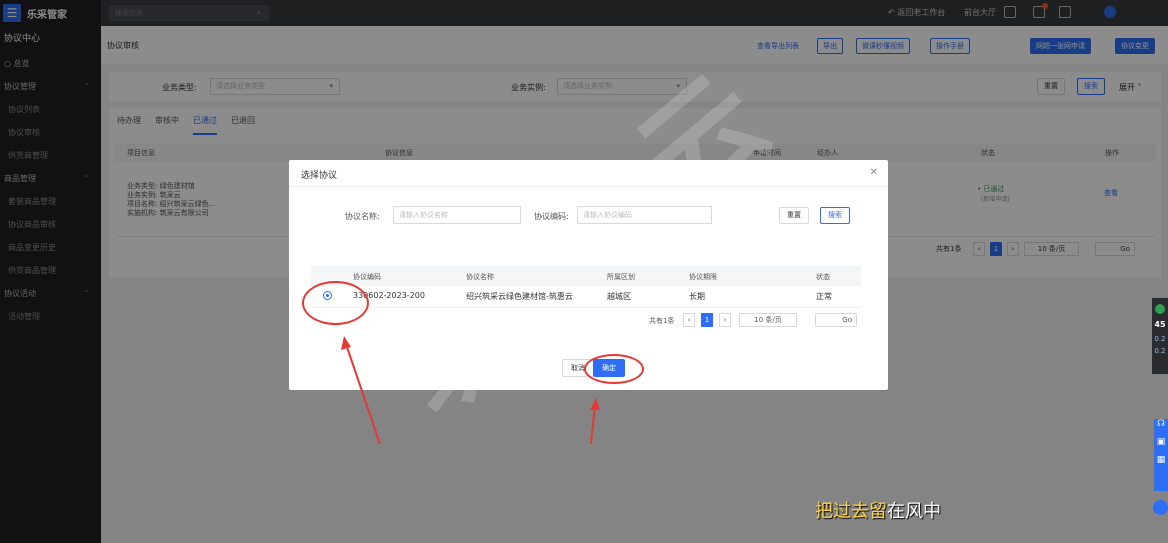 This screenshot has width=1168, height=543. What do you see at coordinates (593, 424) in the screenshot?
I see `arrow-line-right` at bounding box center [593, 424].